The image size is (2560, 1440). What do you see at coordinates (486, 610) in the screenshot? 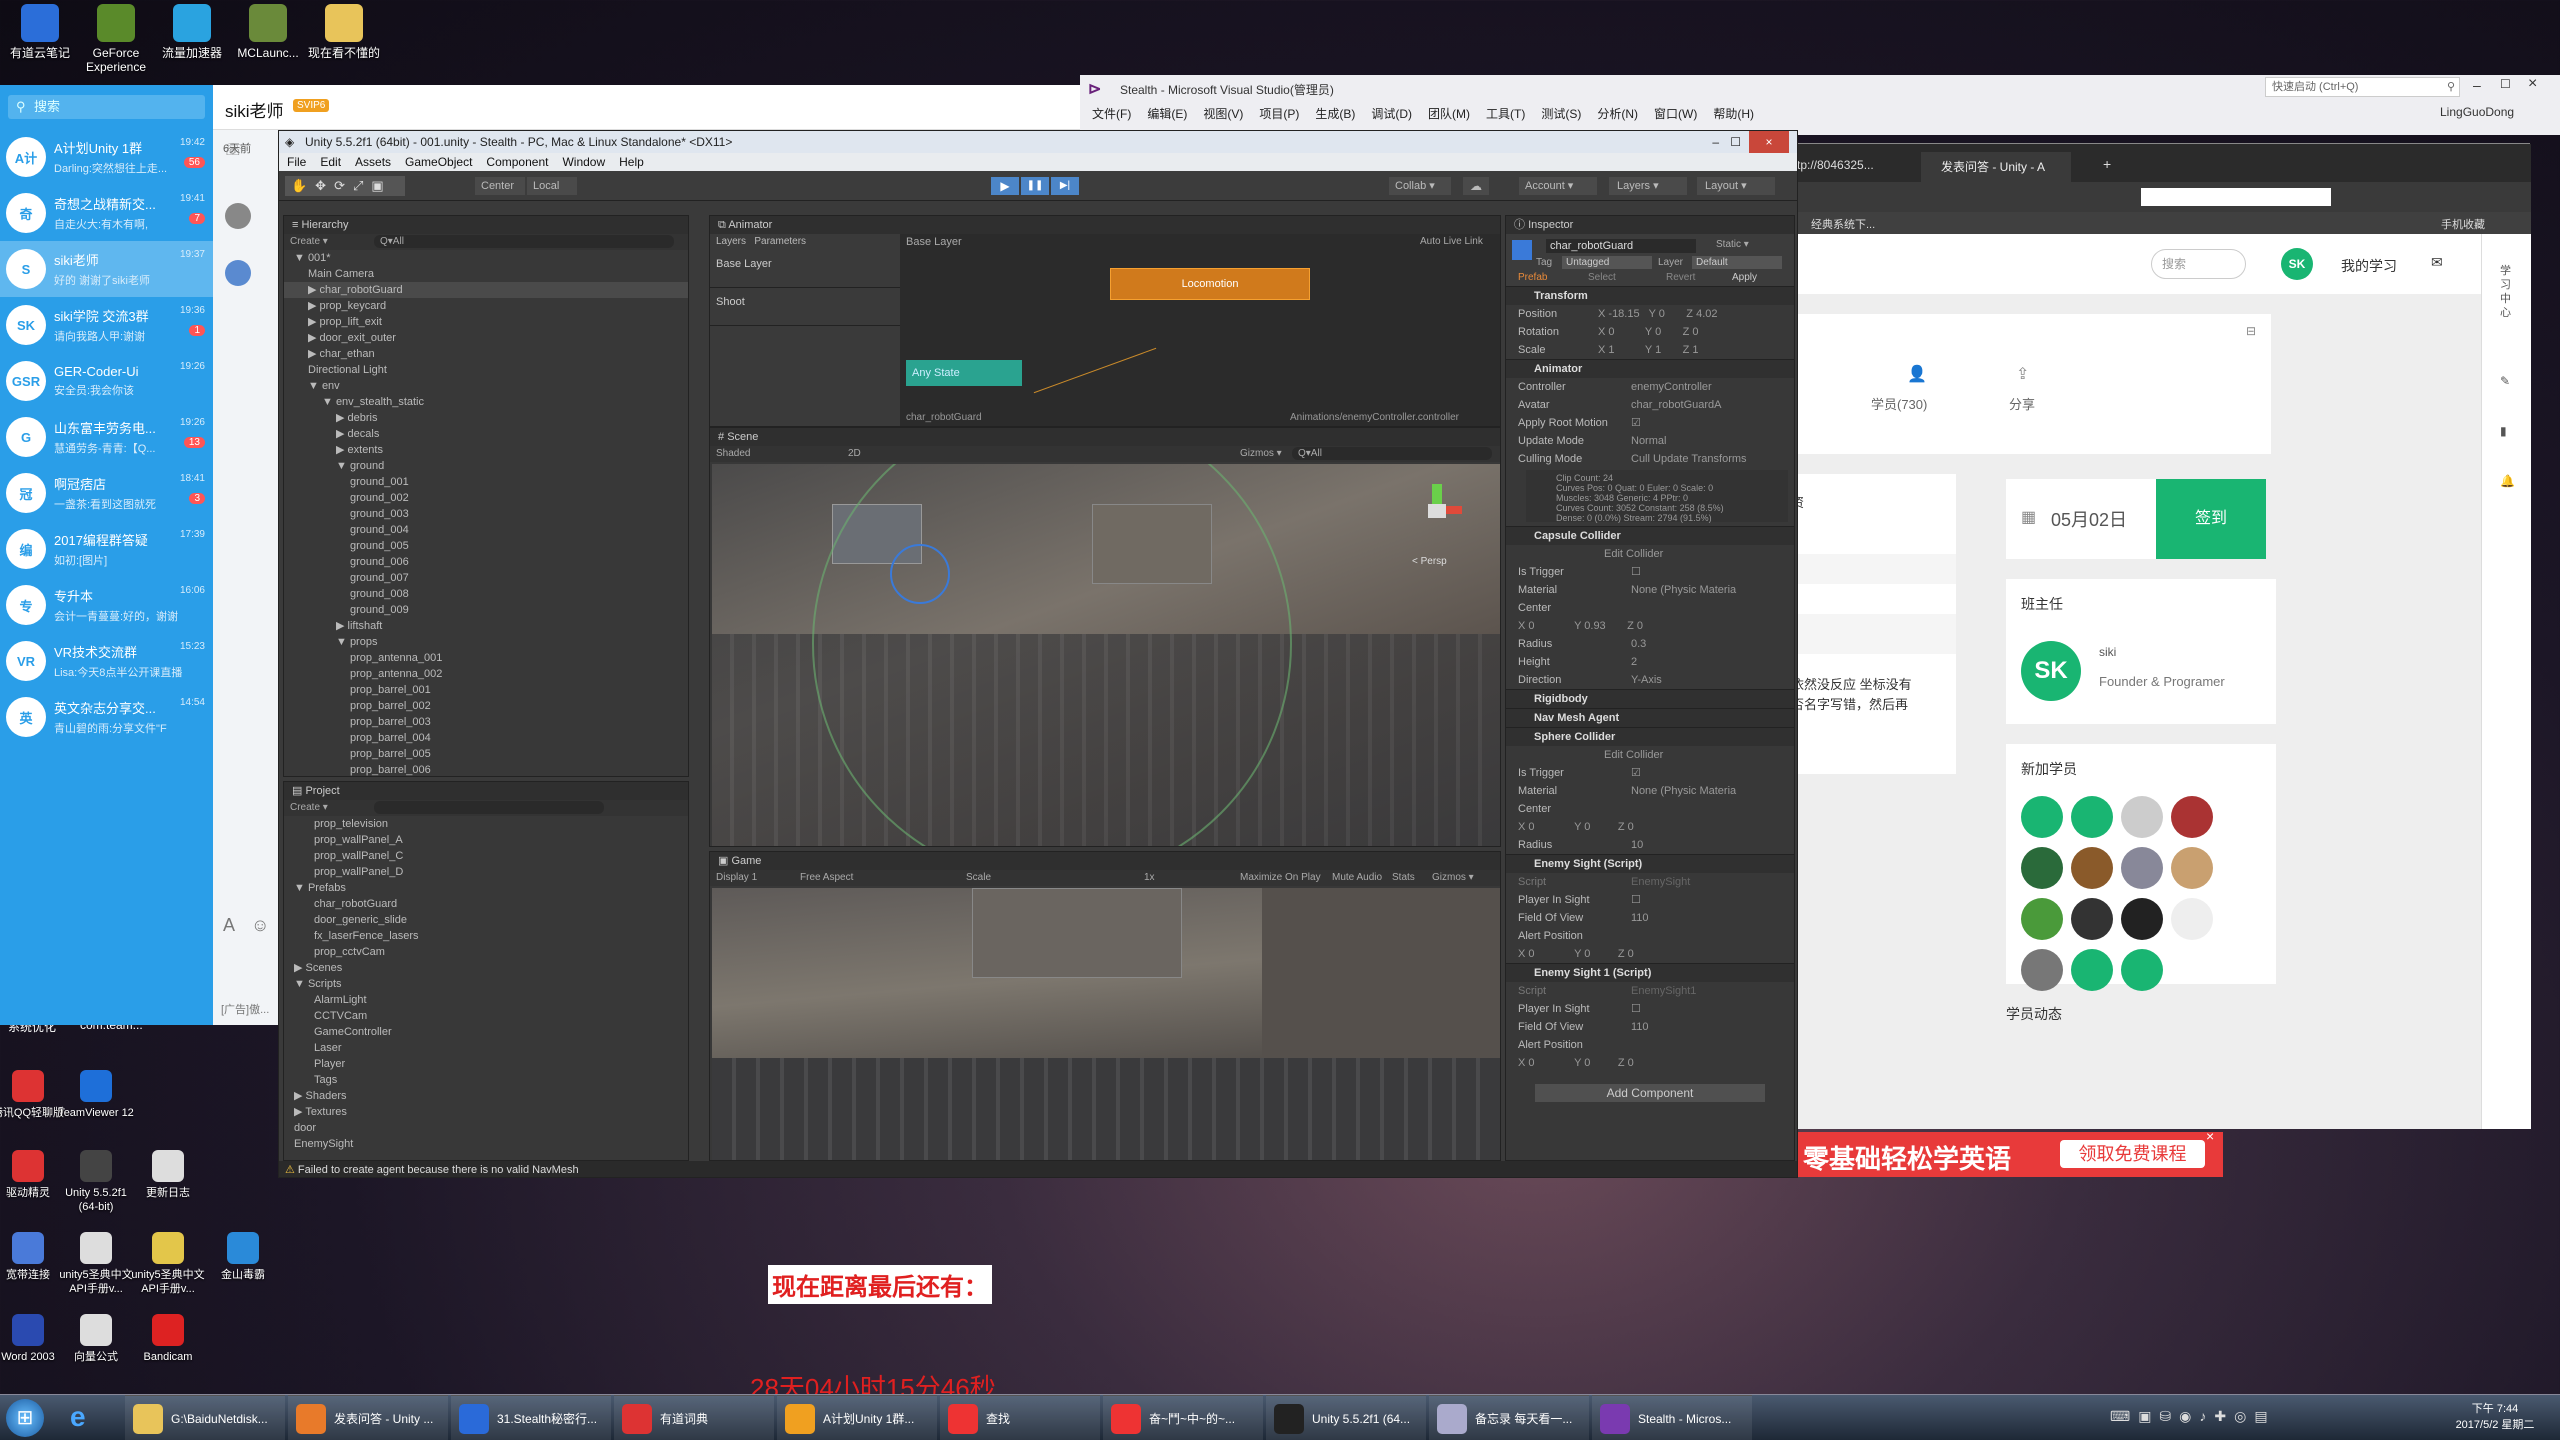
I see `hierarchy-item: ground_009` at bounding box center [486, 610].